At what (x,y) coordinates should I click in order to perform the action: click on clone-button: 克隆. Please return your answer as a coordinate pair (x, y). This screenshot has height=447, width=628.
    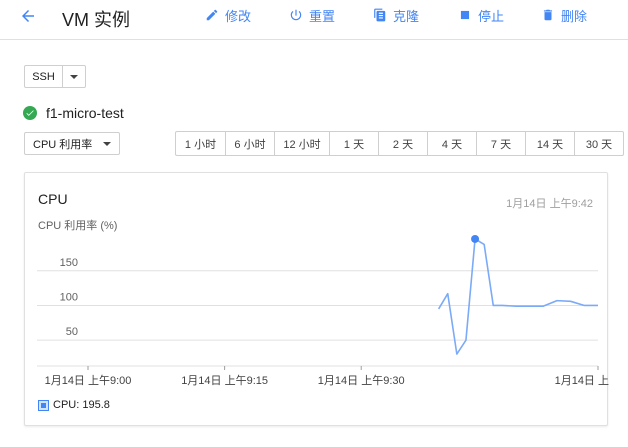
    Looking at the image, I should click on (396, 15).